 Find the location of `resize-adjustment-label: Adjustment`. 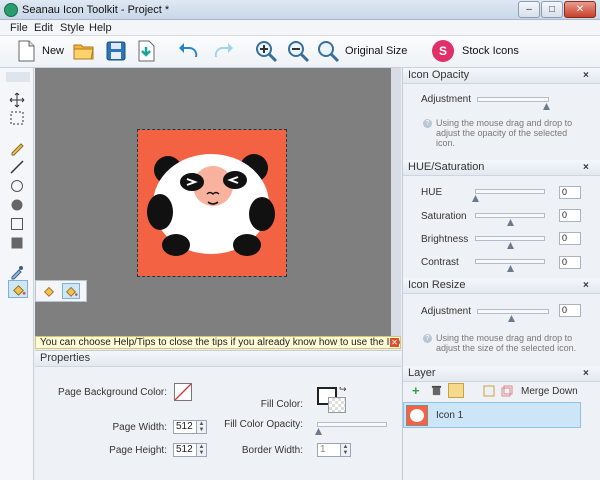

resize-adjustment-label: Adjustment is located at coordinates (446, 311).